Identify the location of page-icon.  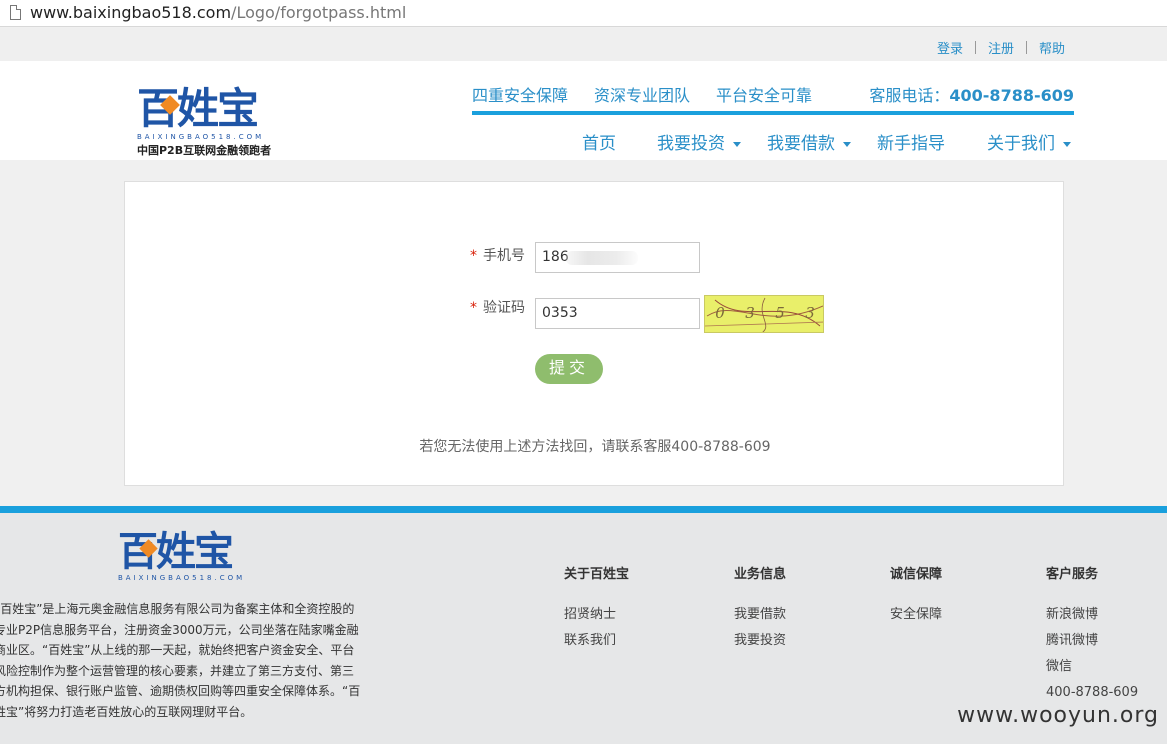
(15, 12).